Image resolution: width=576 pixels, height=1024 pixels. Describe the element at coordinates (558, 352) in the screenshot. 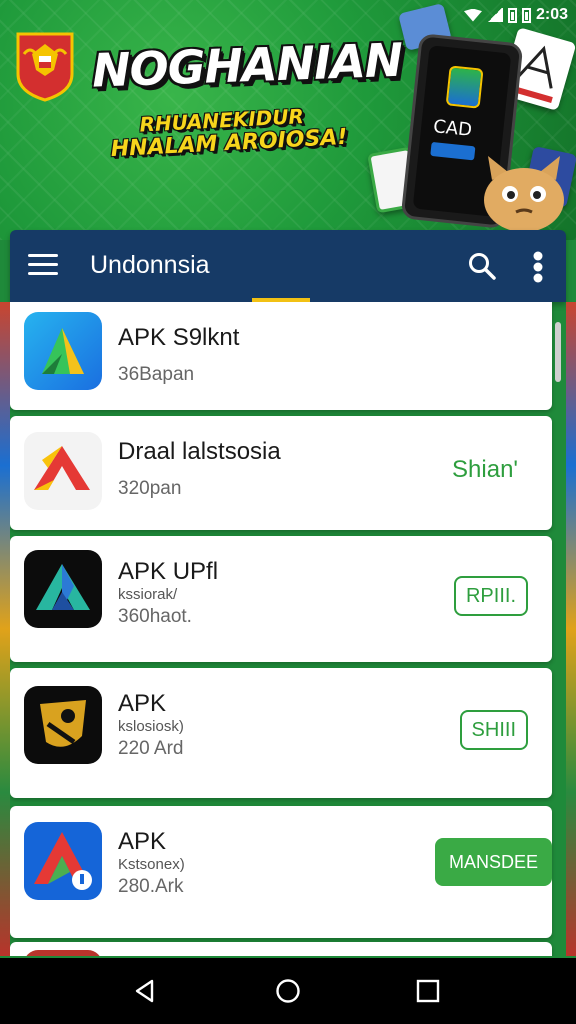

I see `scrollbar` at that location.